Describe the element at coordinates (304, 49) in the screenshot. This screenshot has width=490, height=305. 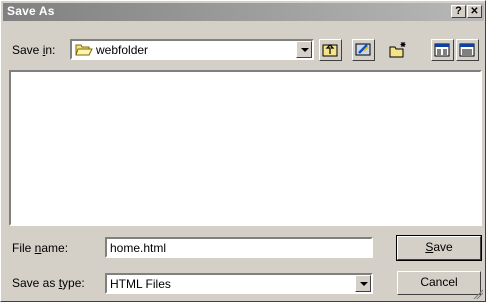
I see `save-in-dropdown-button` at that location.